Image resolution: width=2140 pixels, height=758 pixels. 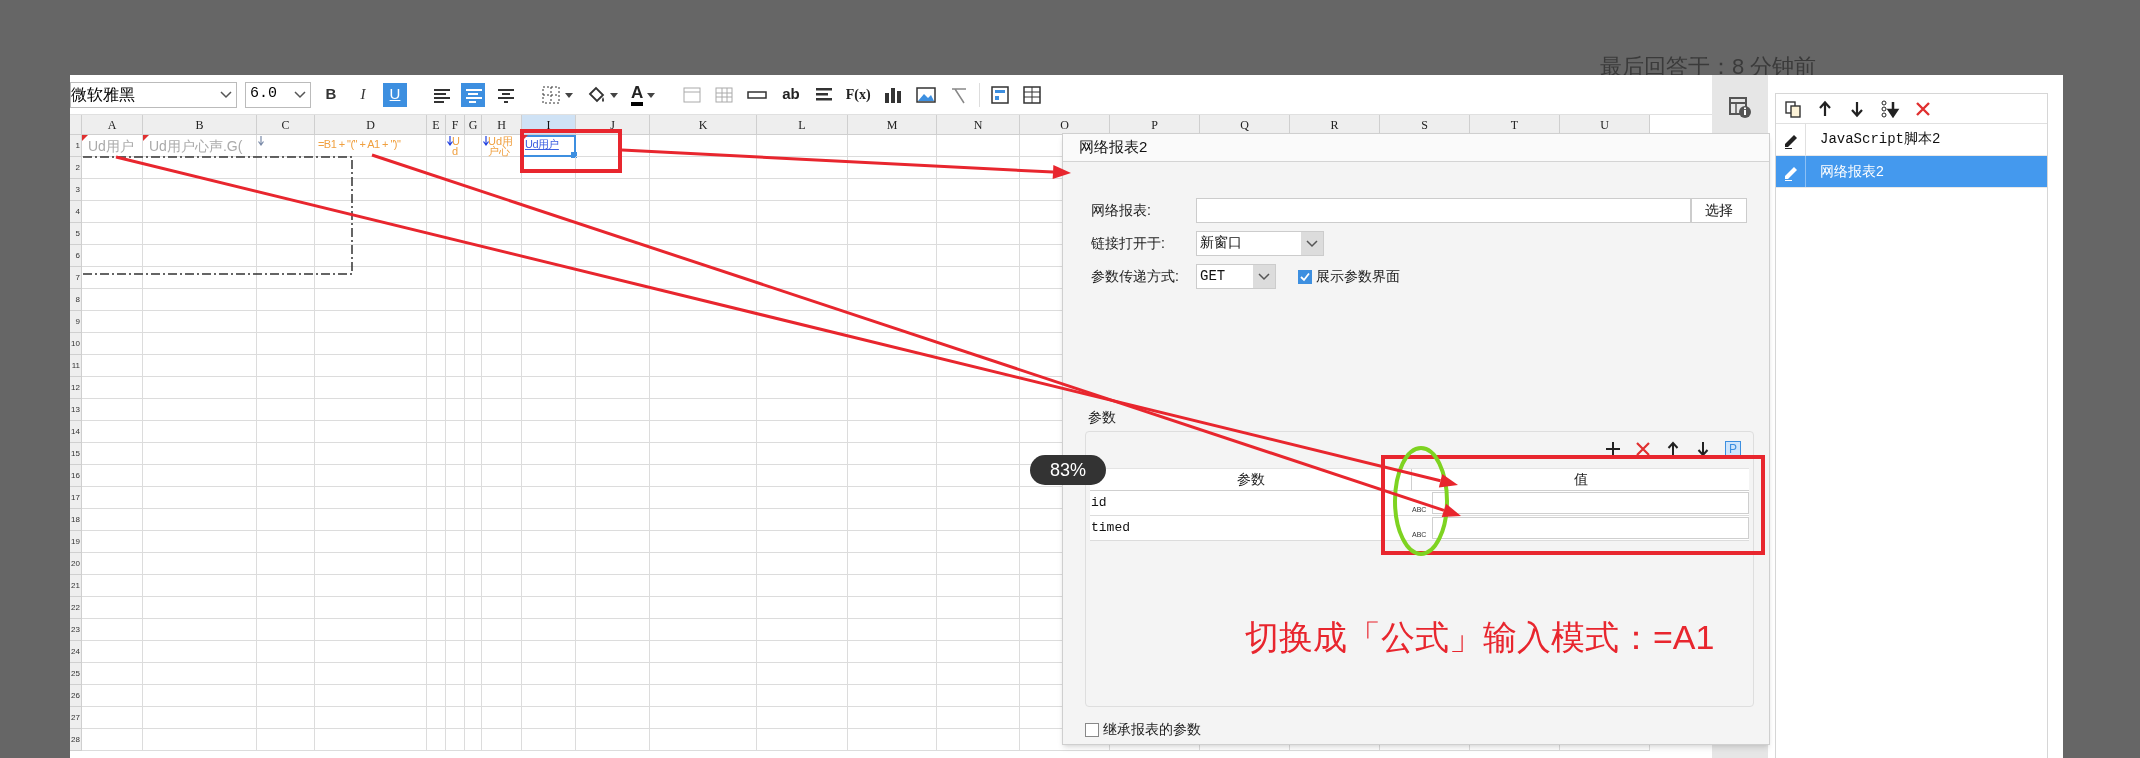 I want to click on row-number: 11, so click(x=76, y=366).